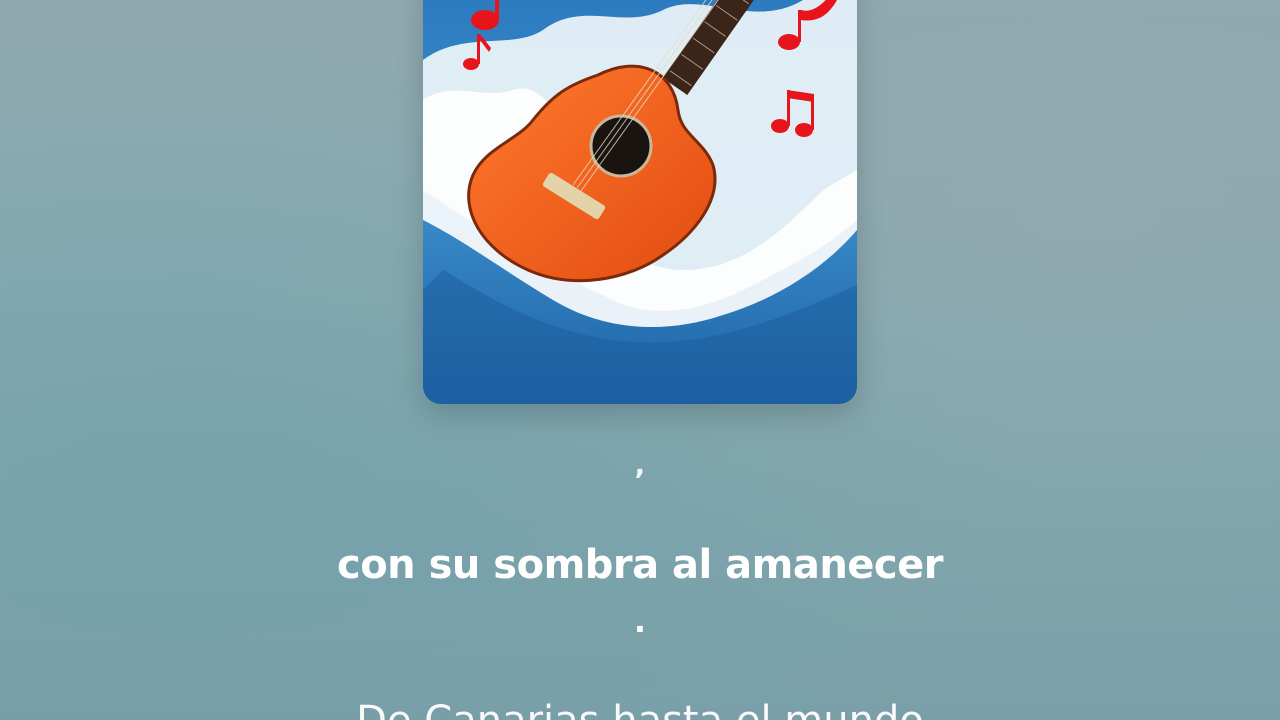 This screenshot has width=1280, height=720. I want to click on lyric-line-previous: ,, so click(640, 464).